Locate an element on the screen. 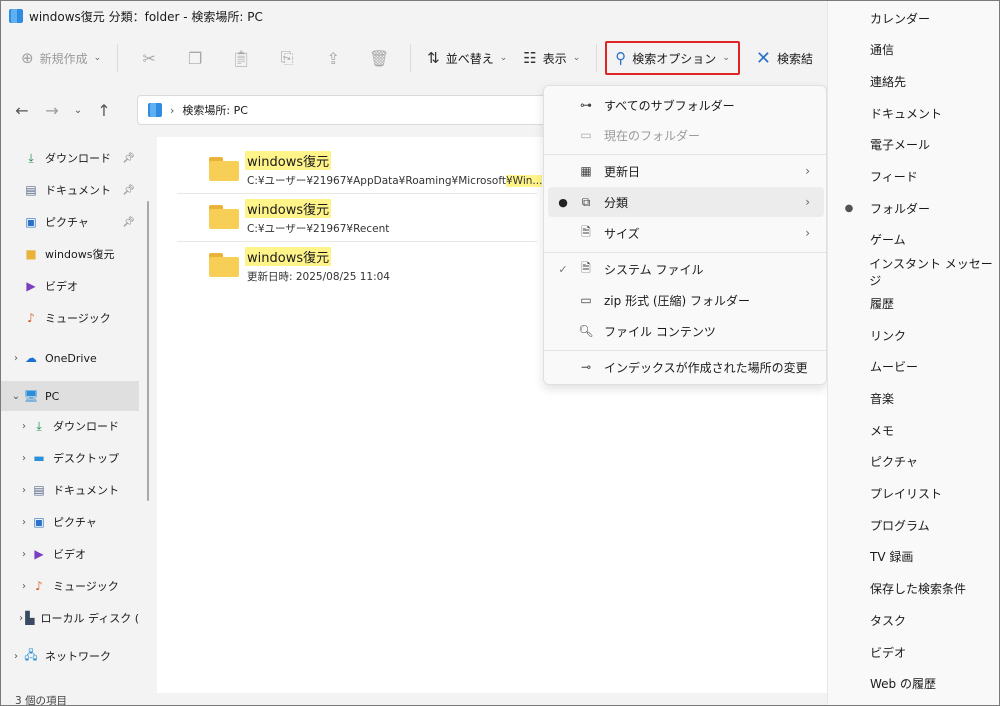 This screenshot has width=1000, height=706. menu-item-kind: ● ⧉ 分類 › is located at coordinates (686, 202).